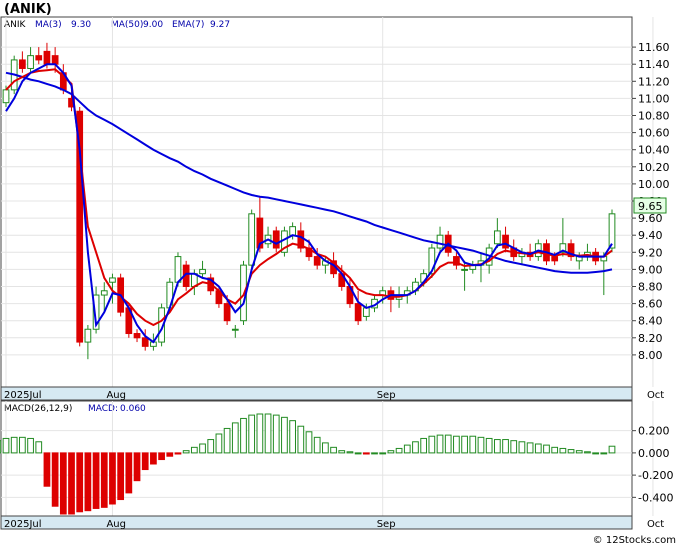  Describe the element at coordinates (38, 409) in the screenshot. I see `macd-title: MACD(26,12,9)` at that location.